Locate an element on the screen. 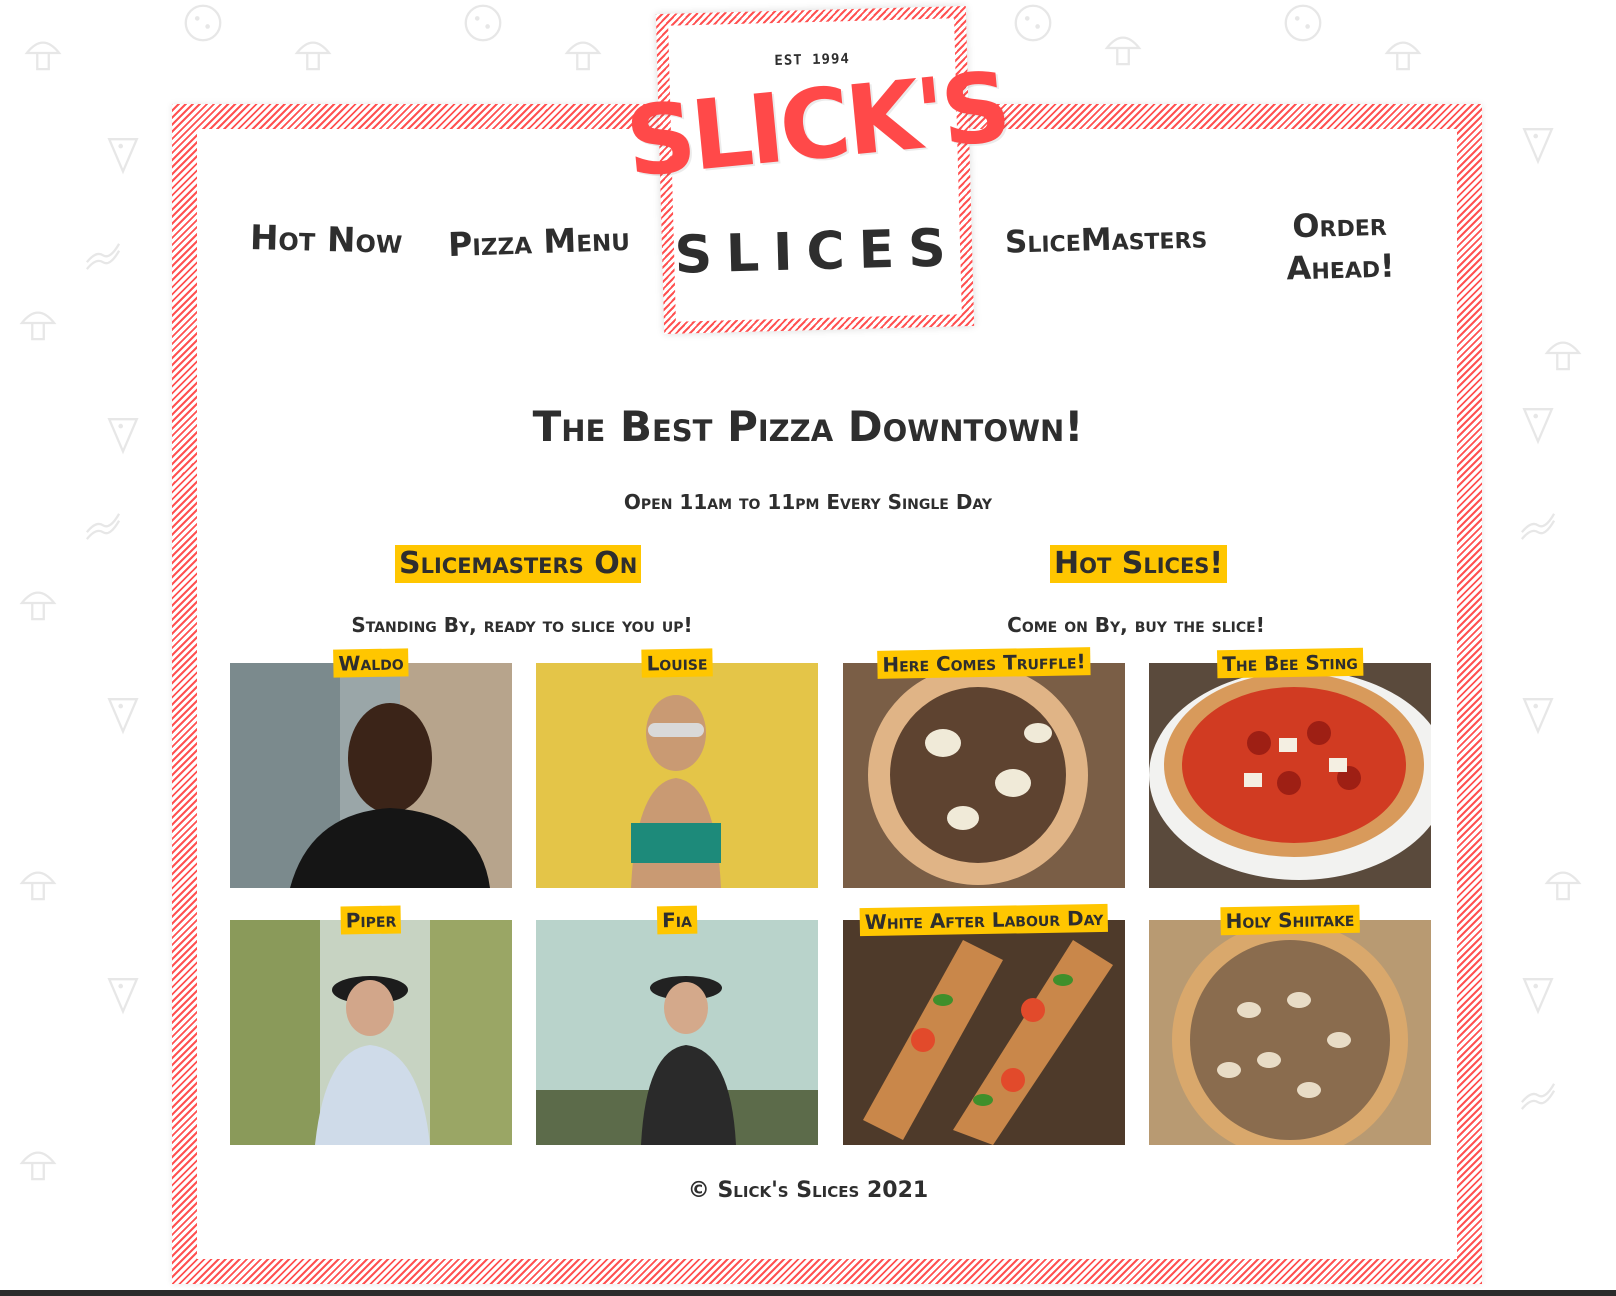 Image resolution: width=1616 pixels, height=1296 pixels. window-bottom-edge is located at coordinates (808, 1293).